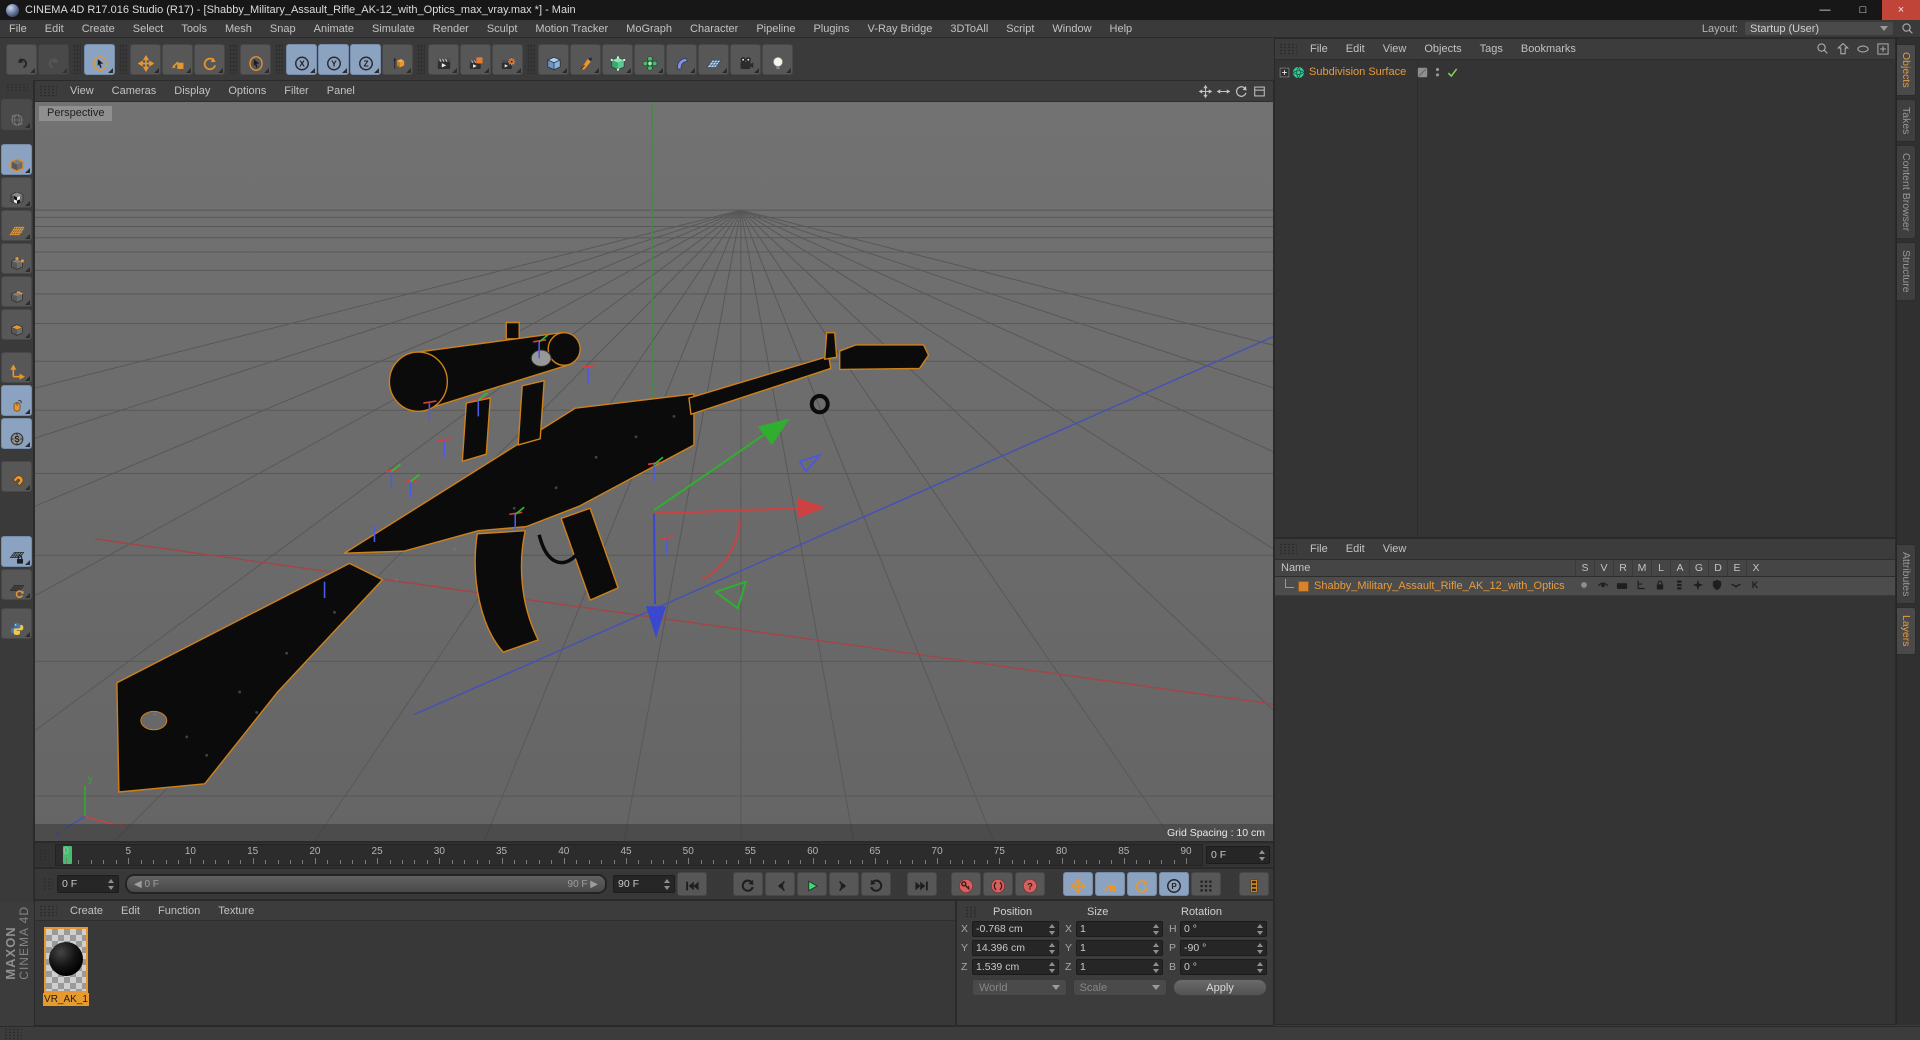 The image size is (1920, 1040). I want to click on cell-hier, so click(1641, 586).